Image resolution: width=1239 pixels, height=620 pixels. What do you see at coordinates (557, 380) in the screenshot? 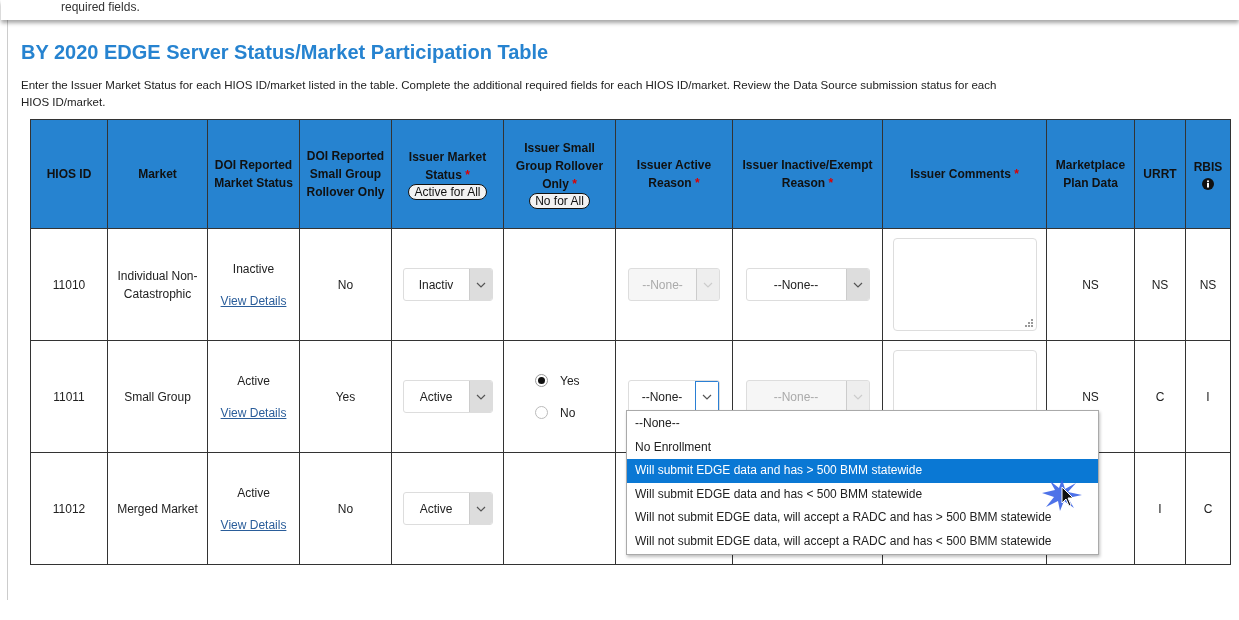
I see `radio-option: Yes` at bounding box center [557, 380].